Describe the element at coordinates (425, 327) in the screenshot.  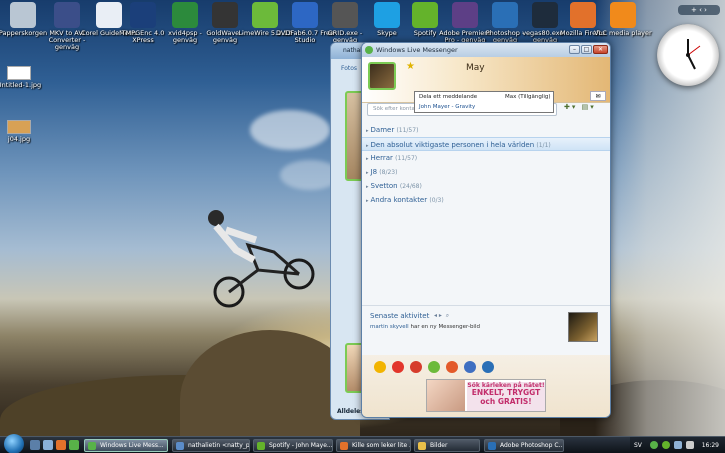
I see `activity-line: martin skyvell har en ny Messenger-bild` at that location.